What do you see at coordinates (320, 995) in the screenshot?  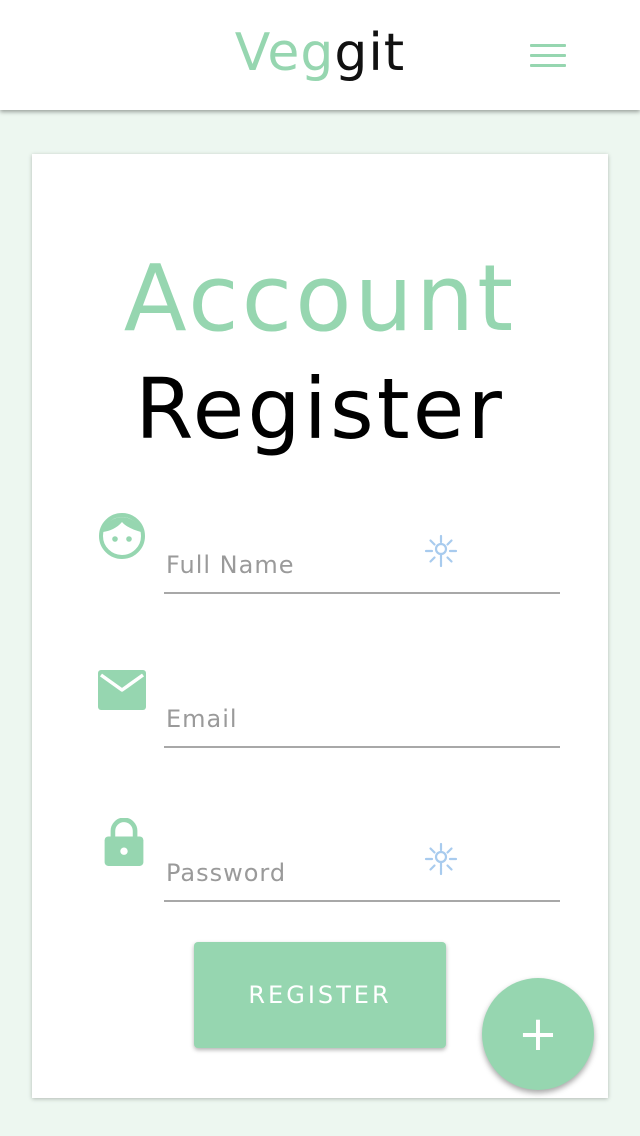 I see `register-button: REGISTER` at bounding box center [320, 995].